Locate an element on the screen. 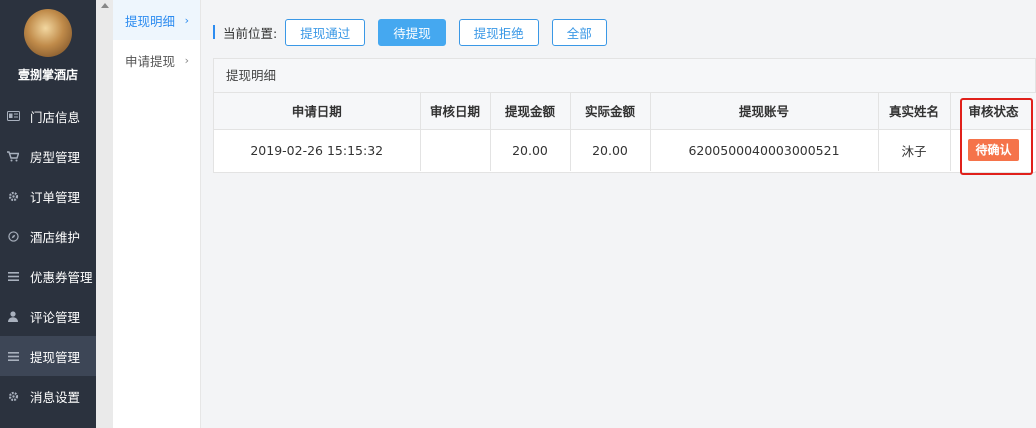 This screenshot has height=428, width=1036. confirm-status-button: 待确认 is located at coordinates (993, 150).